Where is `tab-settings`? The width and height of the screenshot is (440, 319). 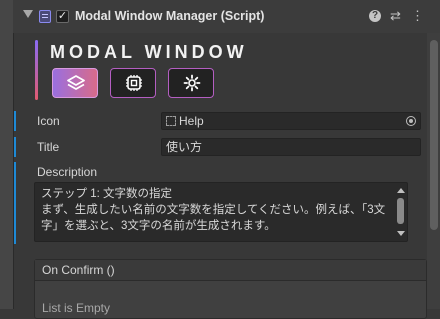 tab-settings is located at coordinates (191, 83).